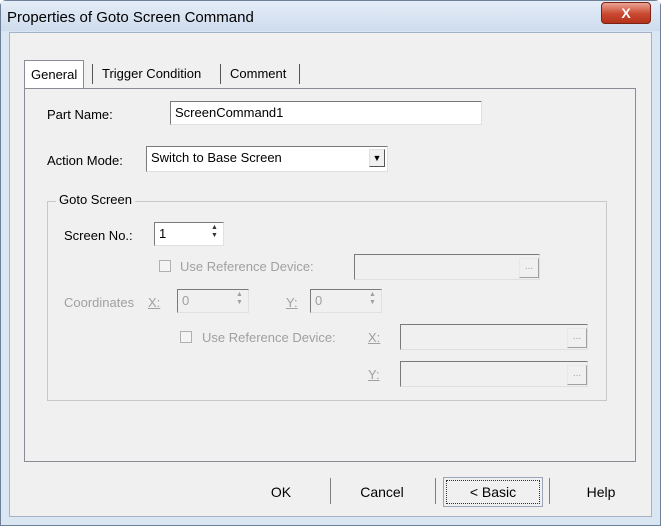 The width and height of the screenshot is (661, 526). What do you see at coordinates (189, 234) in the screenshot?
I see `screen-no-stepper: 1 ▲ ▼` at bounding box center [189, 234].